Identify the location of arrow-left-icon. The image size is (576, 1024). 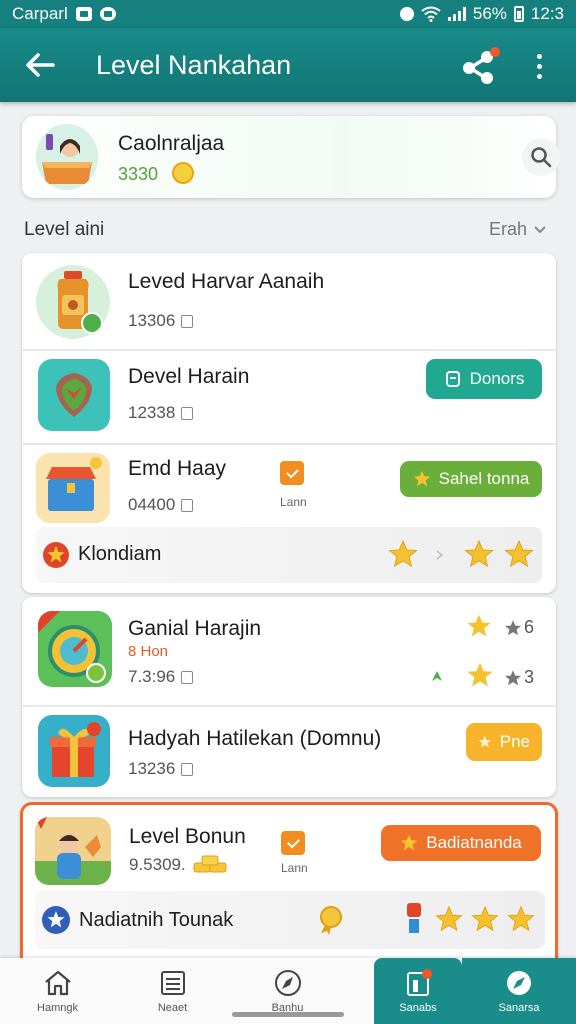
(40, 65).